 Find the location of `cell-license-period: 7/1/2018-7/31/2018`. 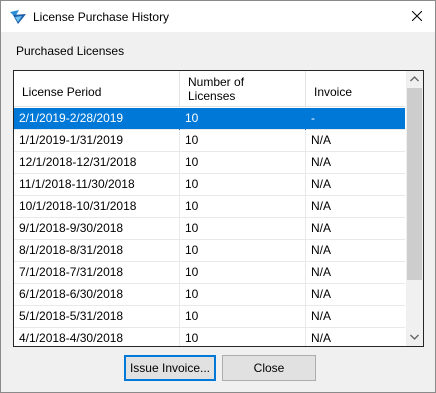

cell-license-period: 7/1/2018-7/31/2018 is located at coordinates (97, 273).